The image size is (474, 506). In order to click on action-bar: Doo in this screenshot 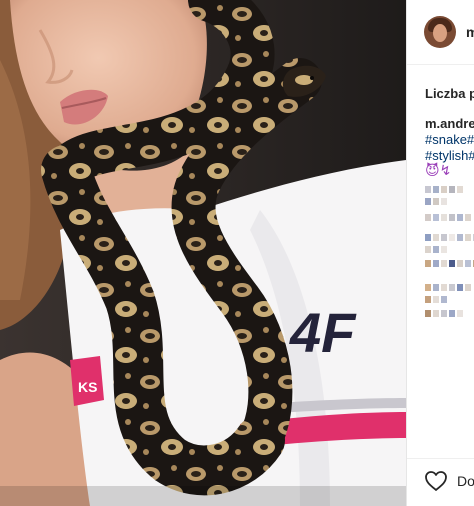, I will do `click(440, 482)`.